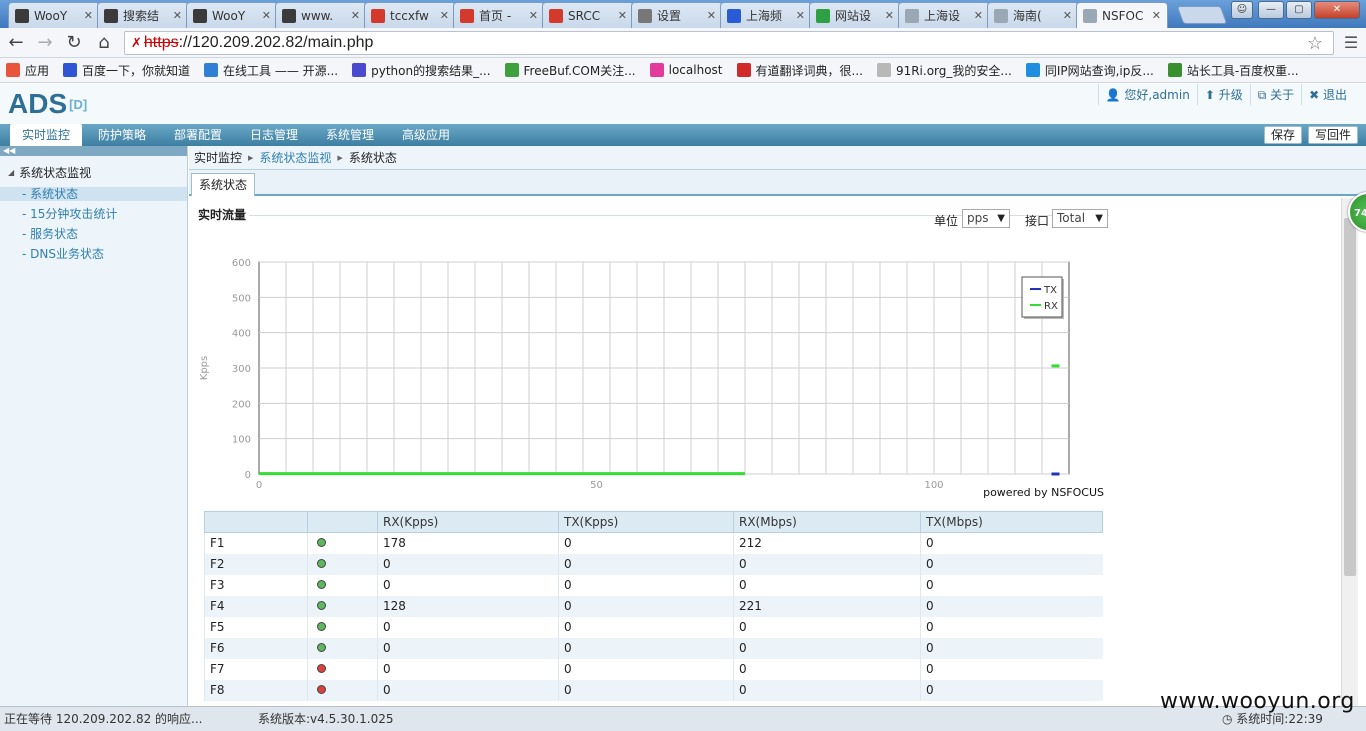  I want to click on close-window-button: ✕, so click(1337, 10).